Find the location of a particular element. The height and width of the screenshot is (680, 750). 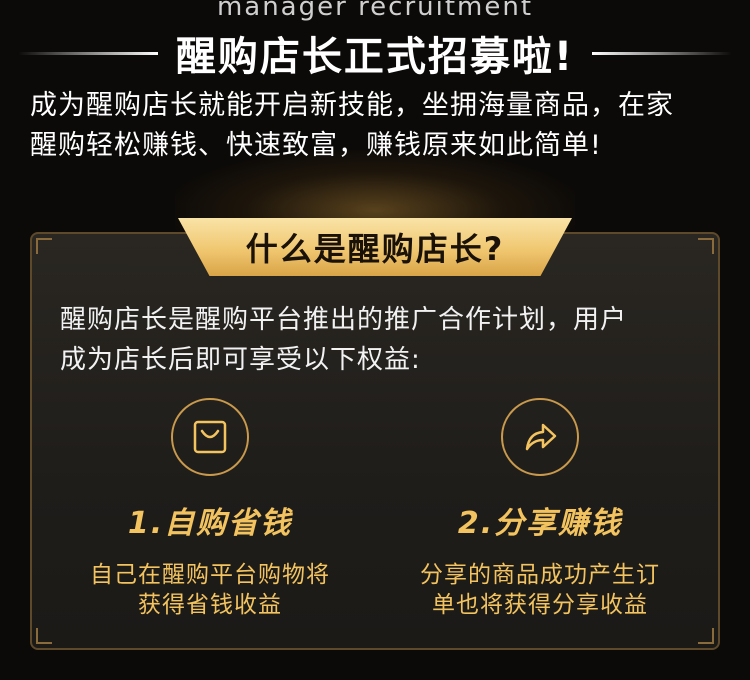

page-title: 醒购店长正式招募啦! is located at coordinates (375, 57).